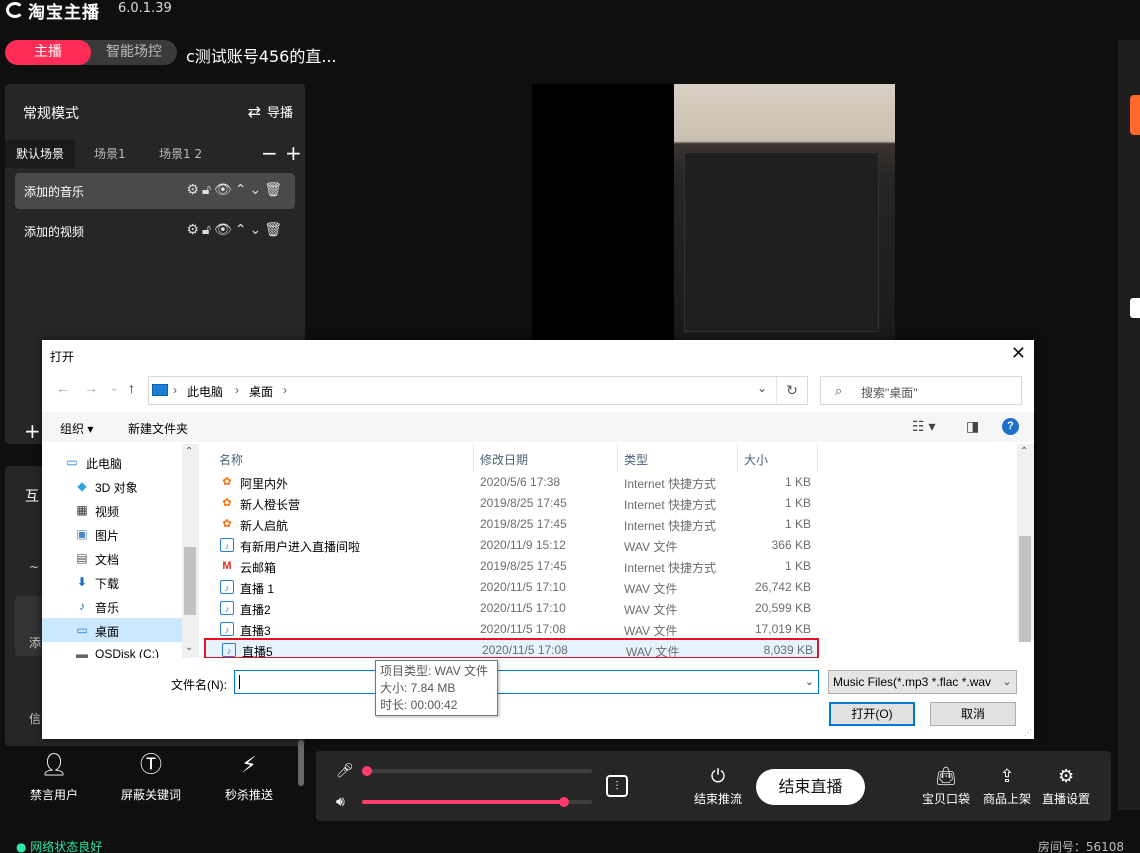  Describe the element at coordinates (511, 629) in the screenshot. I see `file-row: ♪ 直播3 2020/11/5 17:08 WAV 文件 17,019 KB` at that location.